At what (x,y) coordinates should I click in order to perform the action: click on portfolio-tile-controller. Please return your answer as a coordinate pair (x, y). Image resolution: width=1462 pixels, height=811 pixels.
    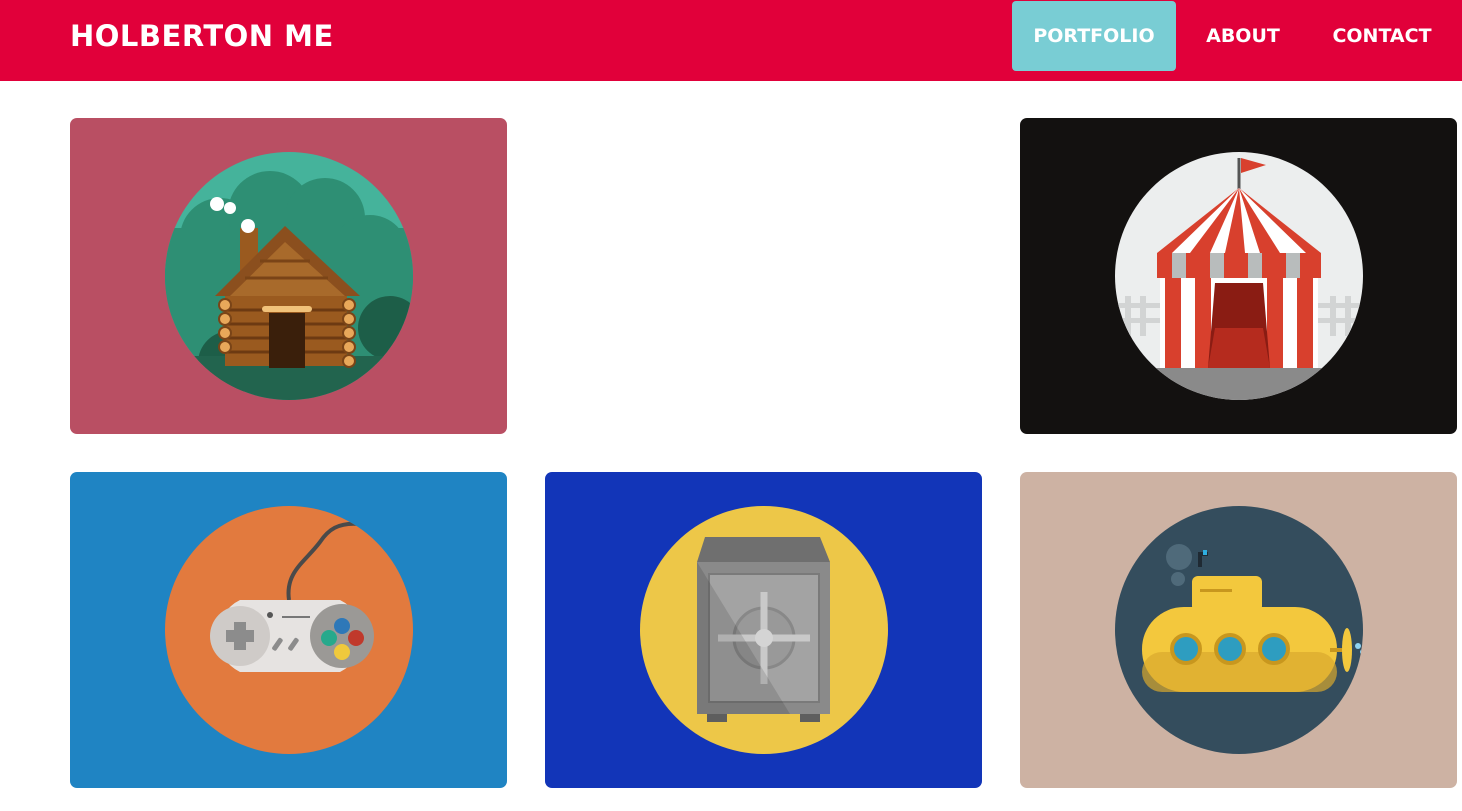
    Looking at the image, I should click on (288, 630).